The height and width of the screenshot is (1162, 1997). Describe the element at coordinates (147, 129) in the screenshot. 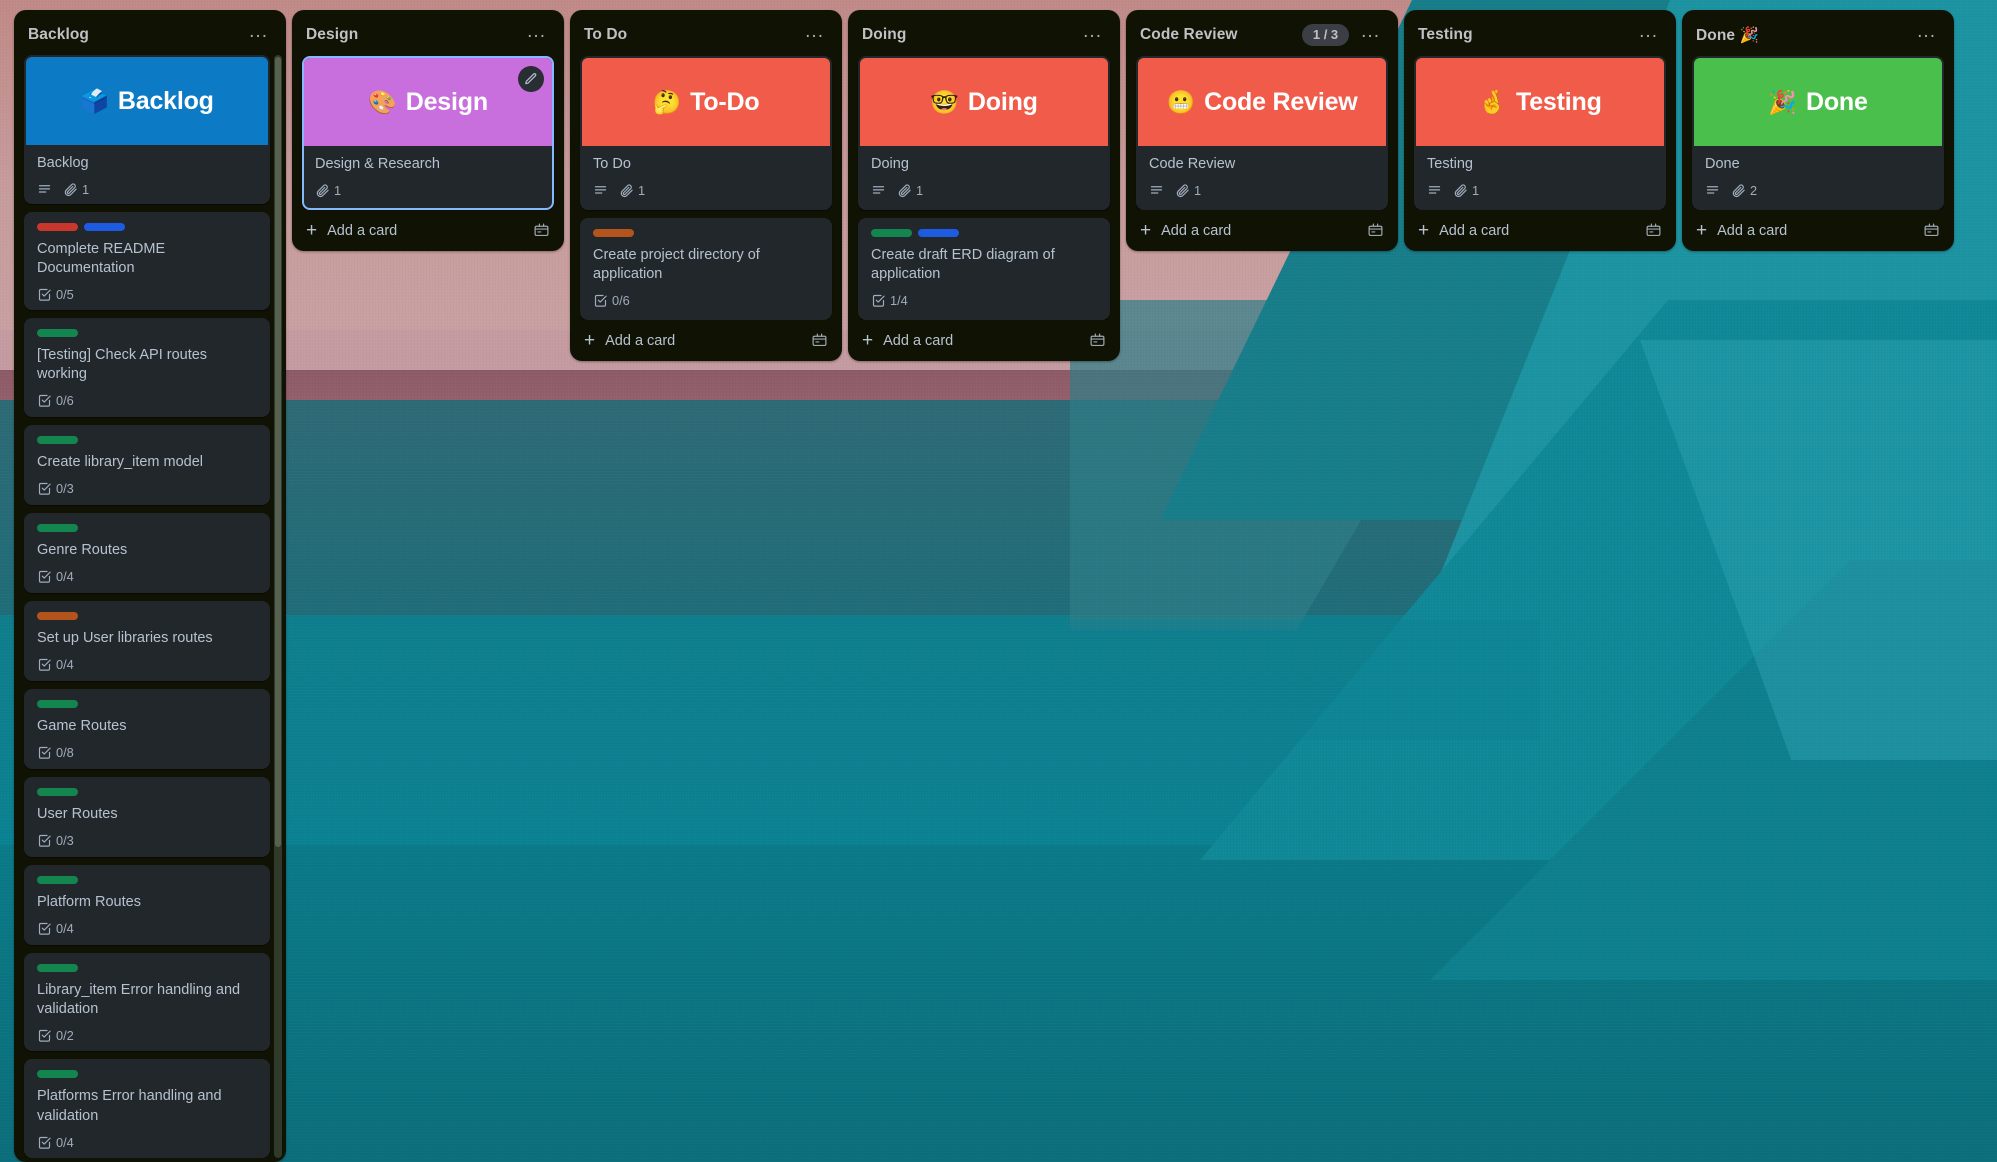

I see `backlog-cover-card: 🗳️ Backlog Backlog 1` at that location.